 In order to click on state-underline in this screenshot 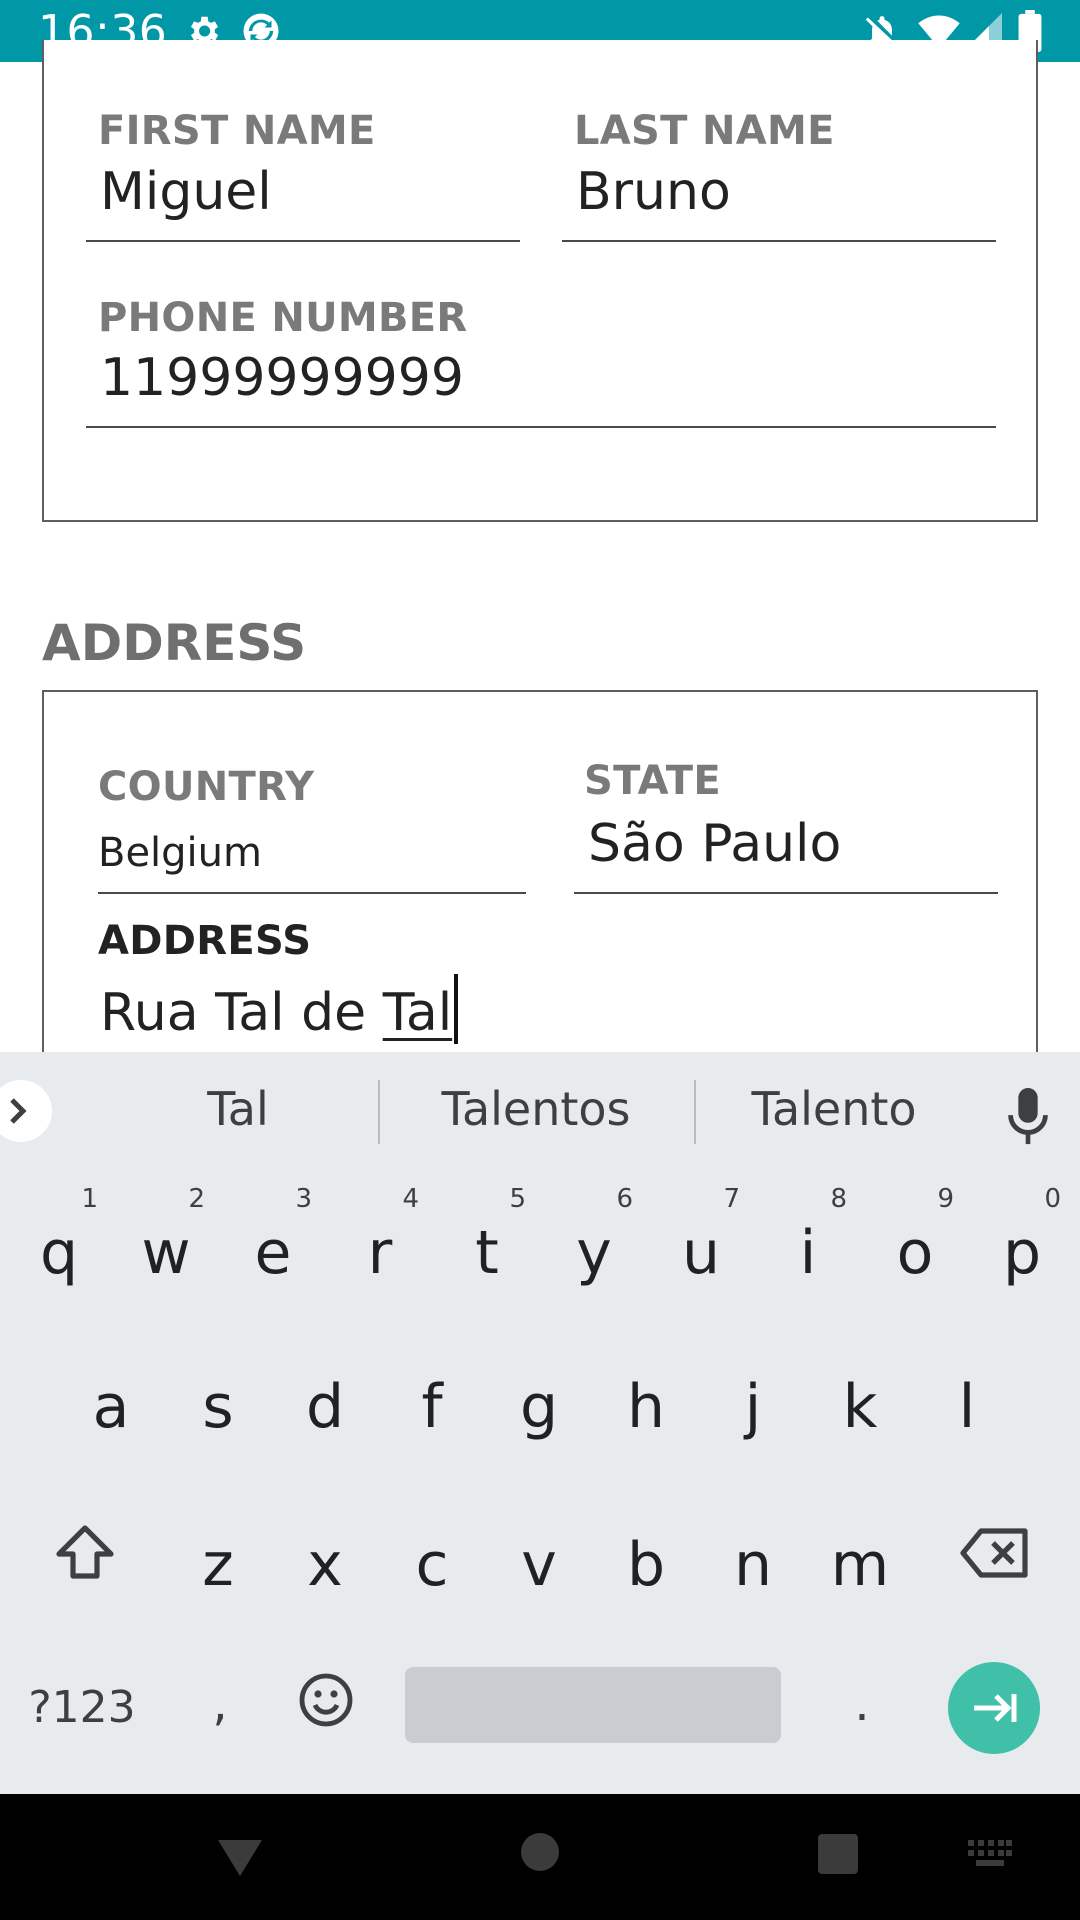, I will do `click(786, 893)`.